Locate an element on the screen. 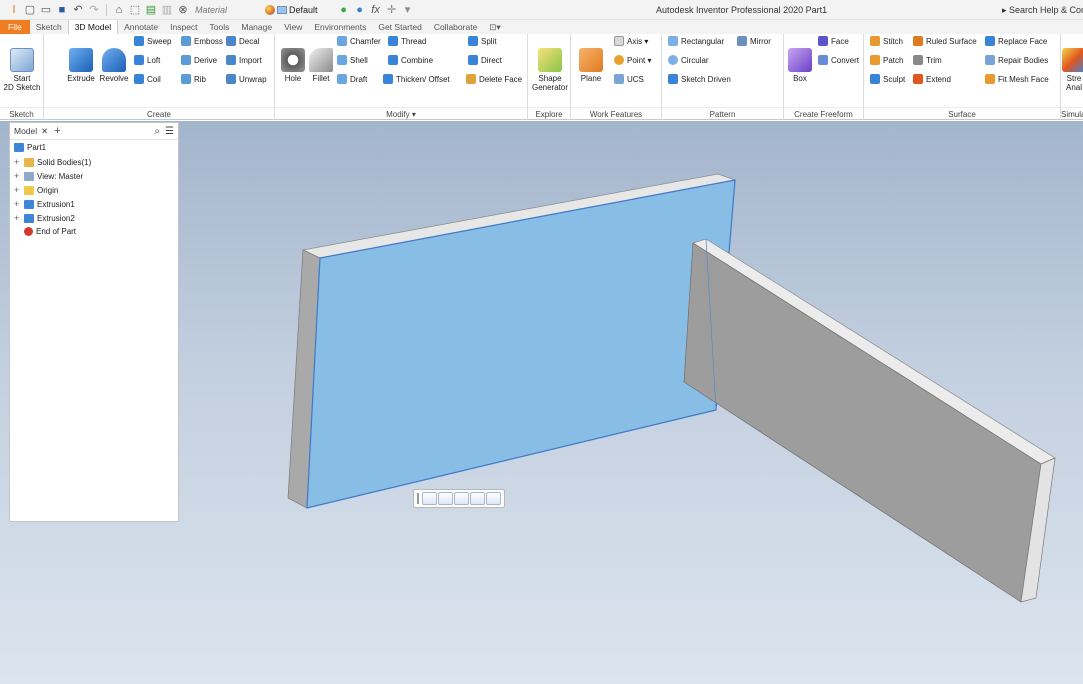 This screenshot has width=1083, height=684. convert-button: Convert is located at coordinates (838, 60).